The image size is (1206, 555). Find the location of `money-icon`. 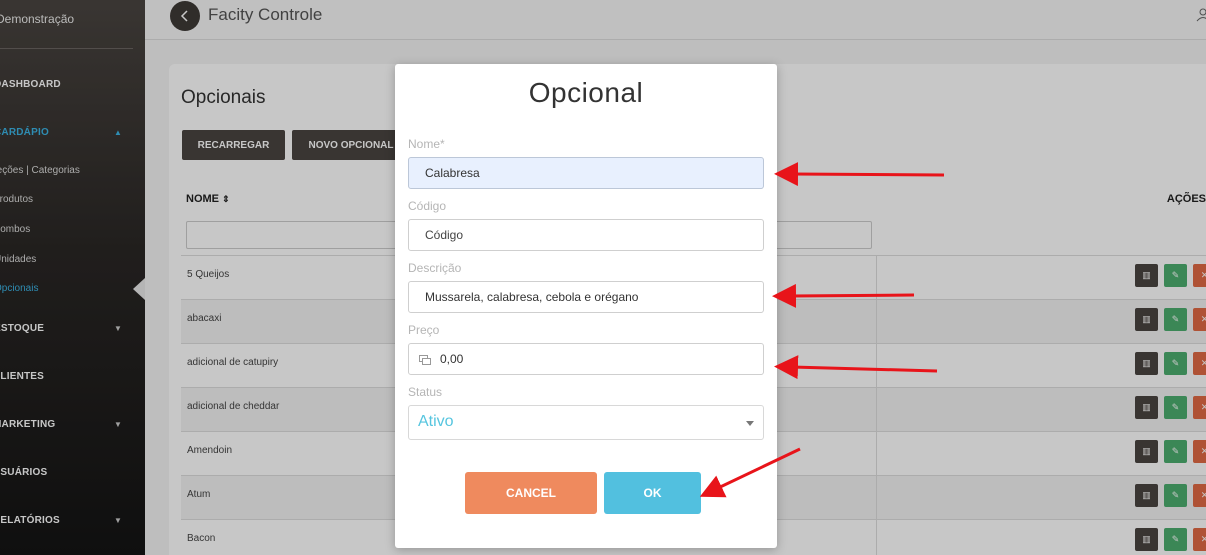

money-icon is located at coordinates (425, 360).